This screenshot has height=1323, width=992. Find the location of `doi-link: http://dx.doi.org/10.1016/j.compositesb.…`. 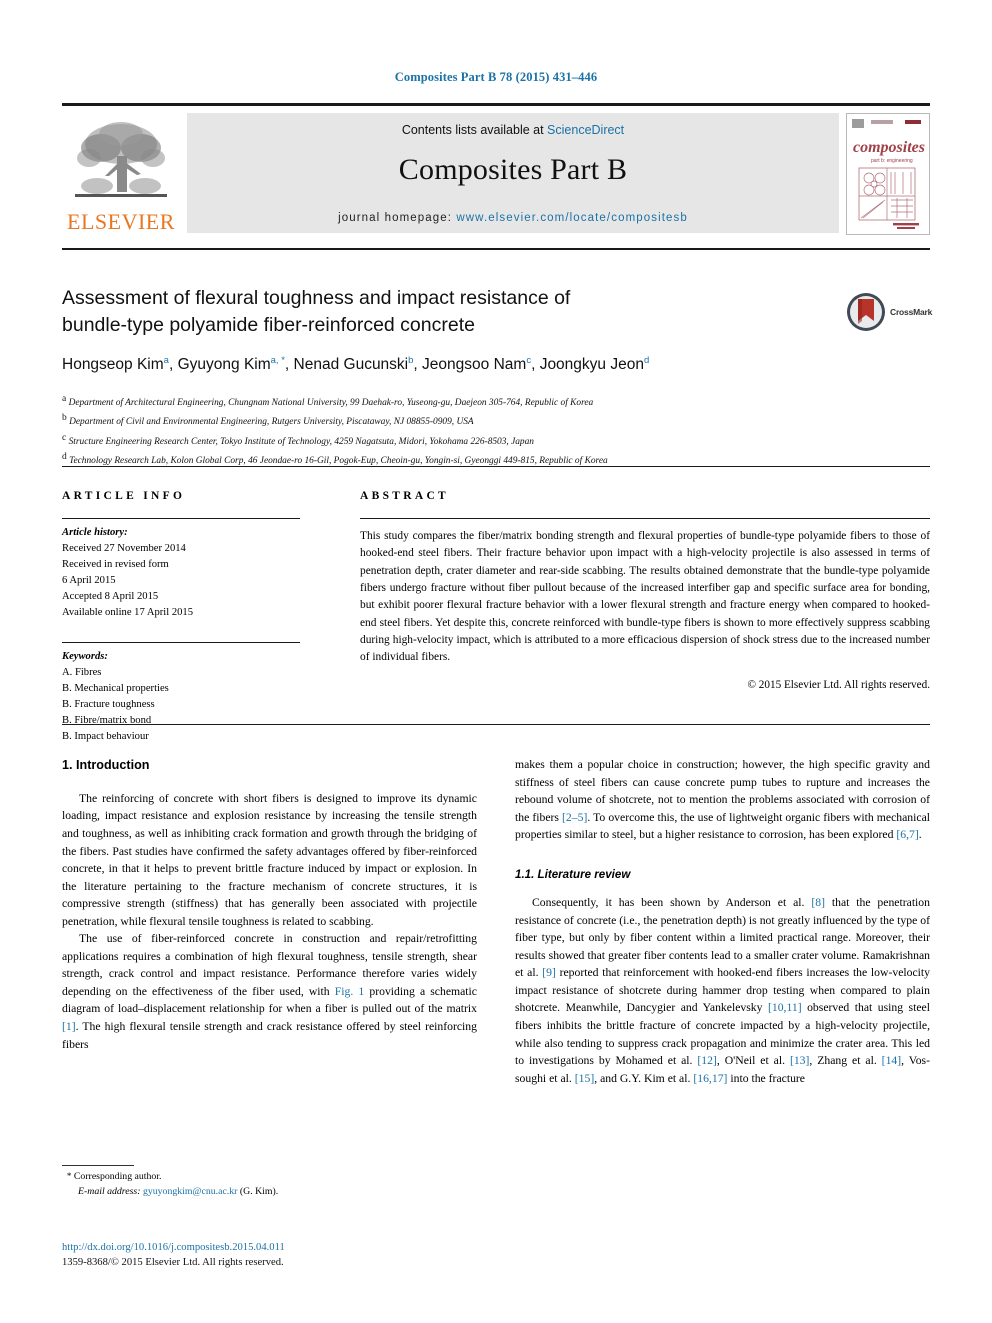

doi-link: http://dx.doi.org/10.1016/j.compositesb.… is located at coordinates (277, 1247).